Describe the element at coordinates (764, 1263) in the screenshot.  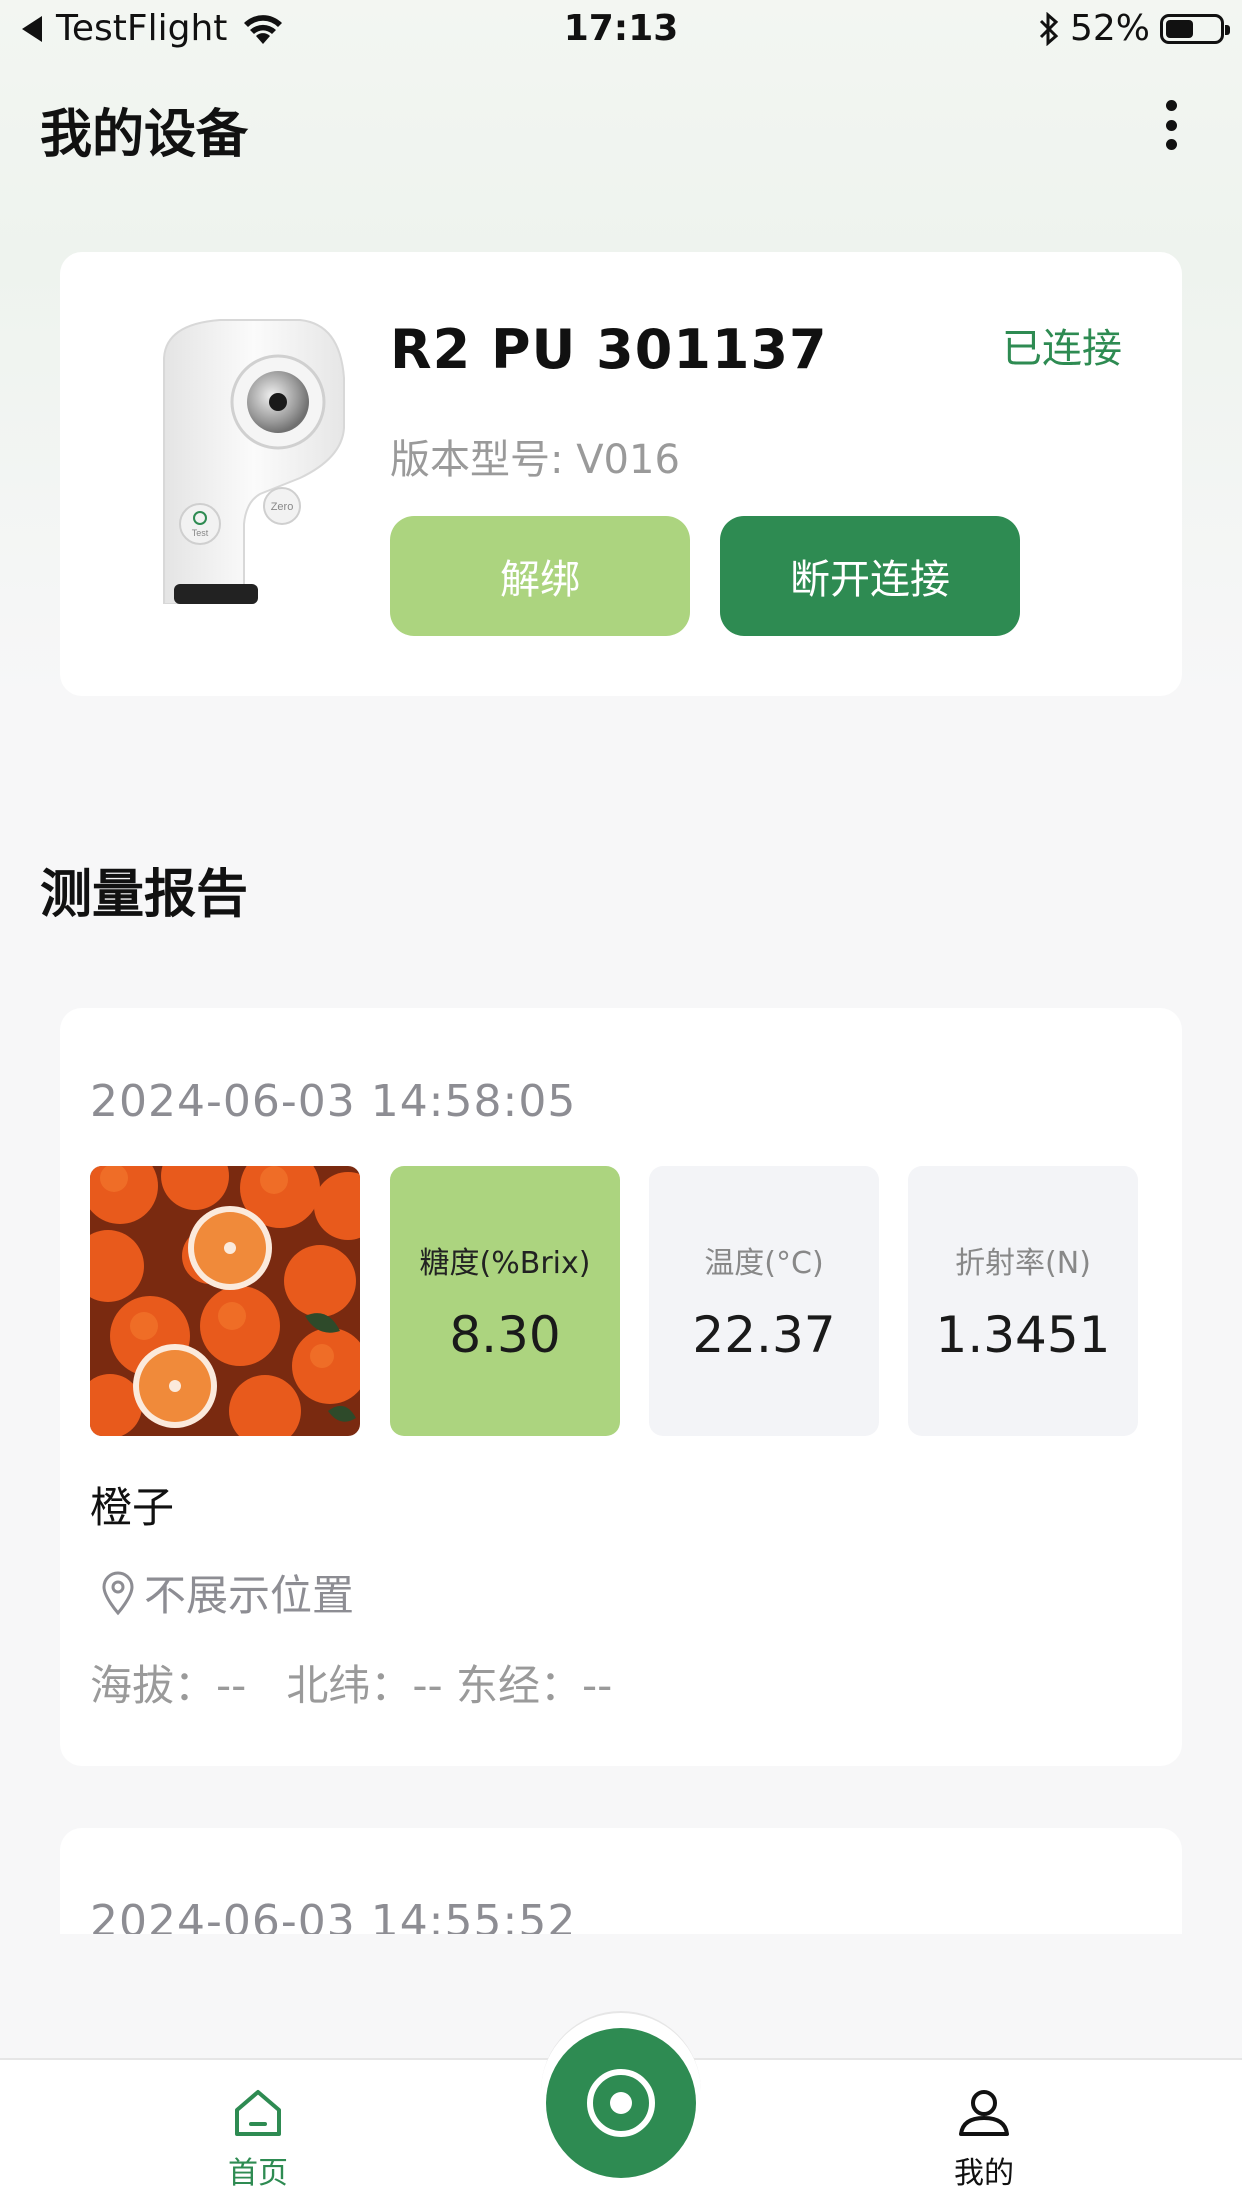
I see `metric-label: 温度(°C)` at that location.